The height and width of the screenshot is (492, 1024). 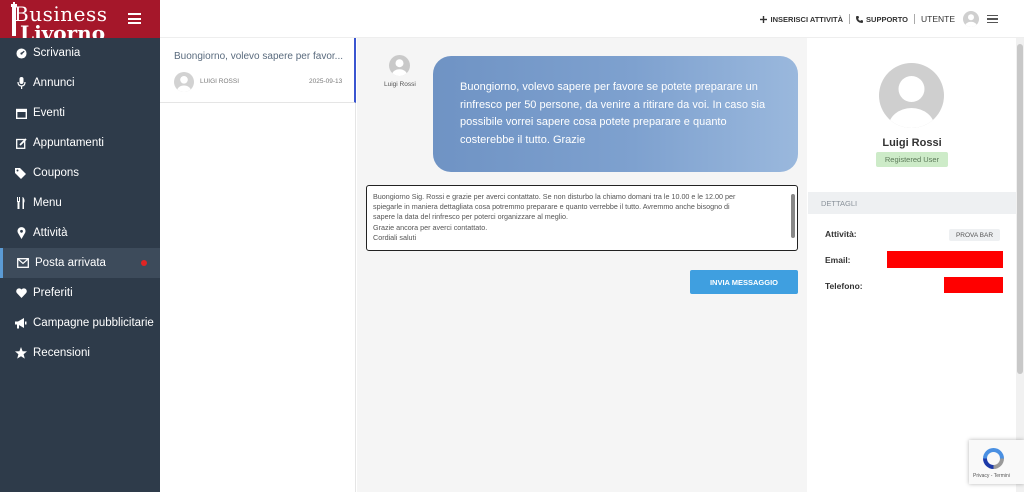 I want to click on chat-sender-name: Luigi Rossi, so click(x=400, y=84).